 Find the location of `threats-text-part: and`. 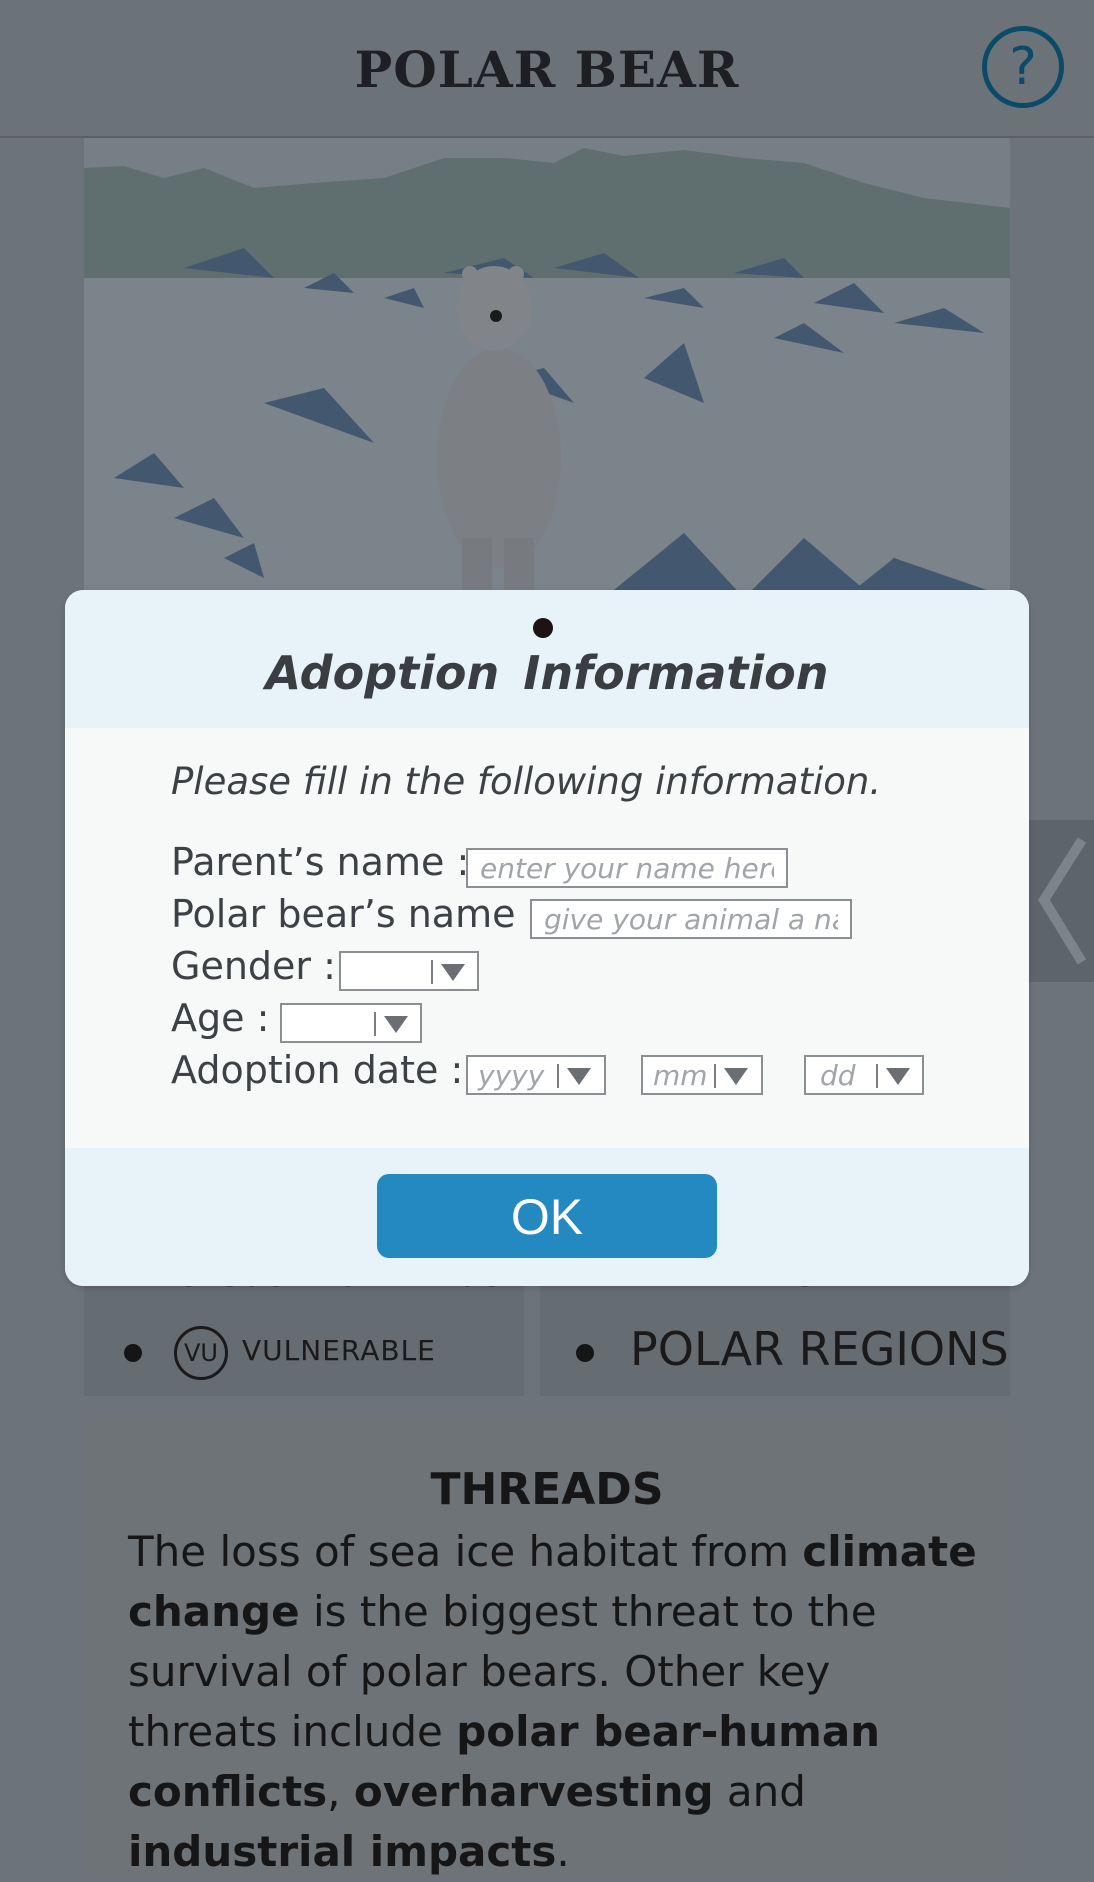

threats-text-part: and is located at coordinates (759, 1791).